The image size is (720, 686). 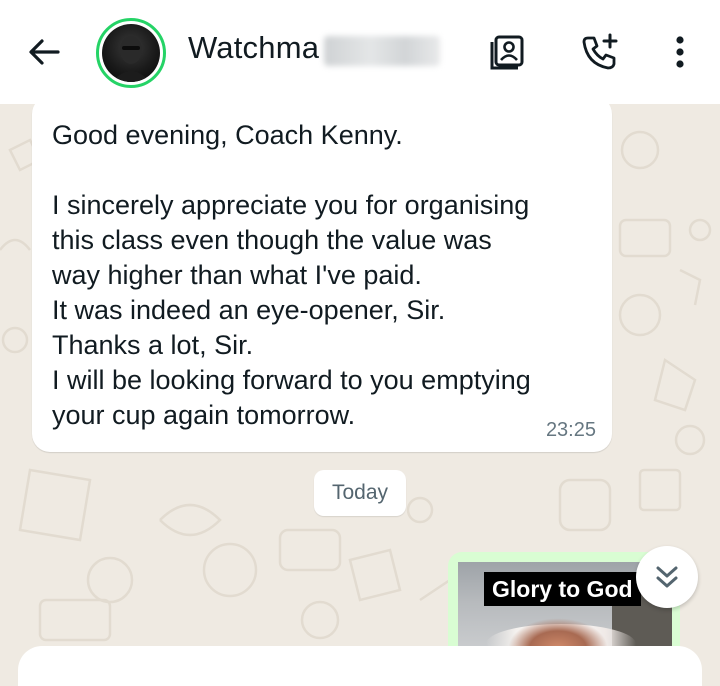 I want to click on scroll-to-bottom-button, so click(x=667, y=577).